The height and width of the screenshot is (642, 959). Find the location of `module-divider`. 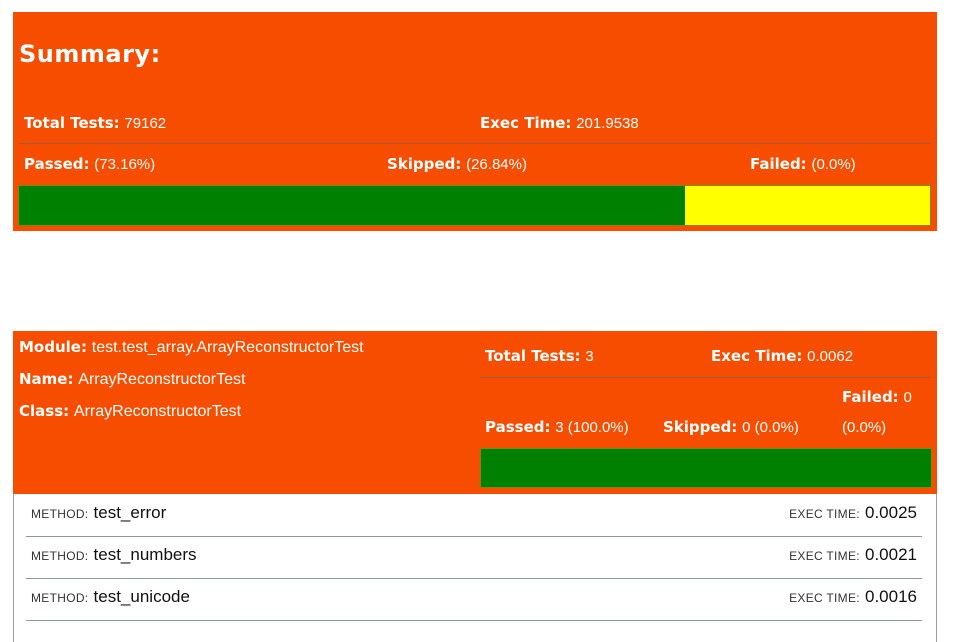

module-divider is located at coordinates (705, 377).